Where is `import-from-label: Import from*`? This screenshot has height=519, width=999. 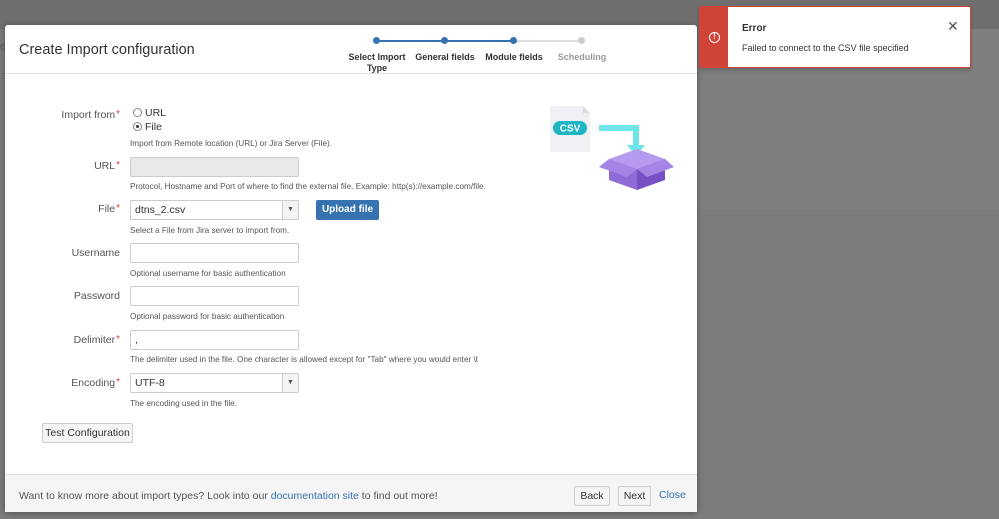
import-from-label: Import from* is located at coordinates (90, 115).